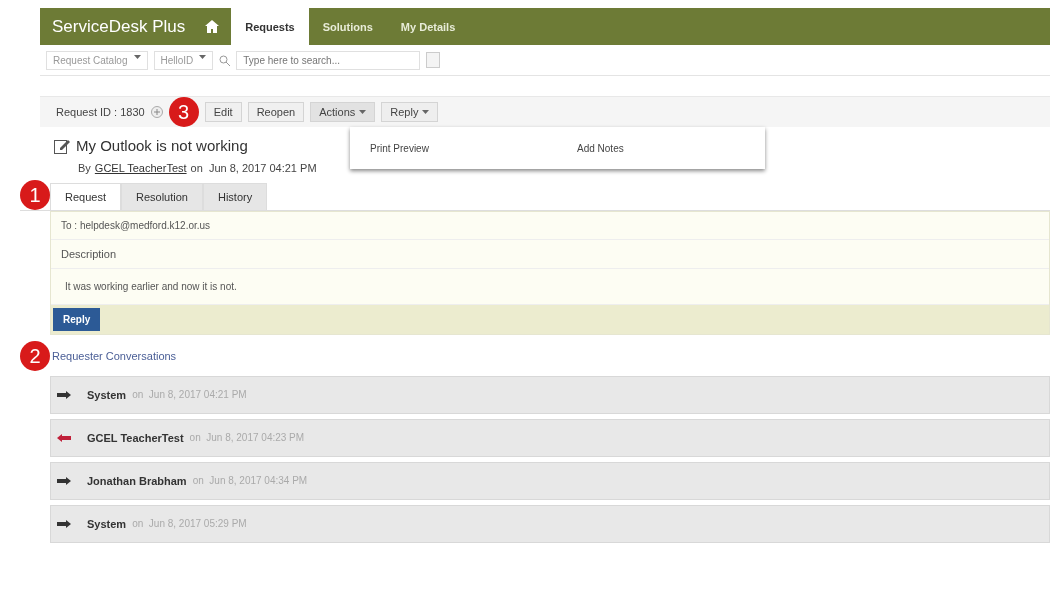  I want to click on nav-tab: My Details, so click(428, 26).